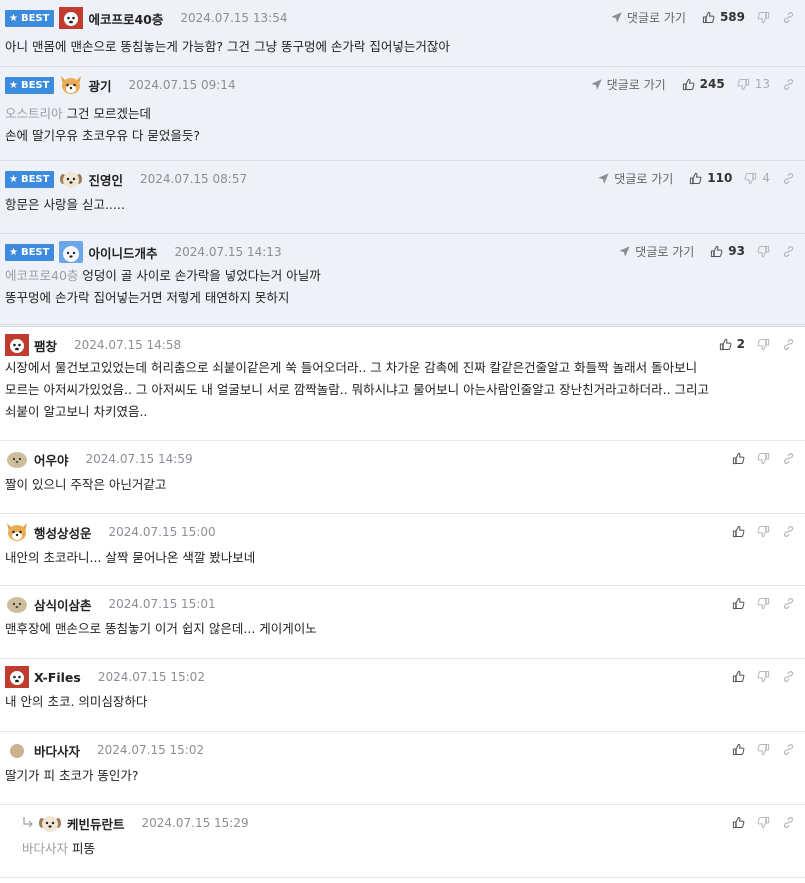 The width and height of the screenshot is (805, 883). Describe the element at coordinates (357, 412) in the screenshot. I see `comment-line: 쇠붙이 알고보니 차키였음..` at that location.